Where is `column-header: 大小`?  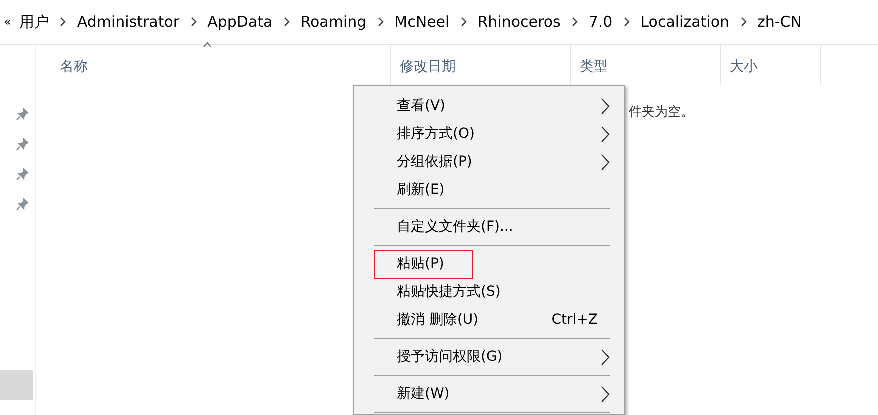 column-header: 大小 is located at coordinates (771, 65).